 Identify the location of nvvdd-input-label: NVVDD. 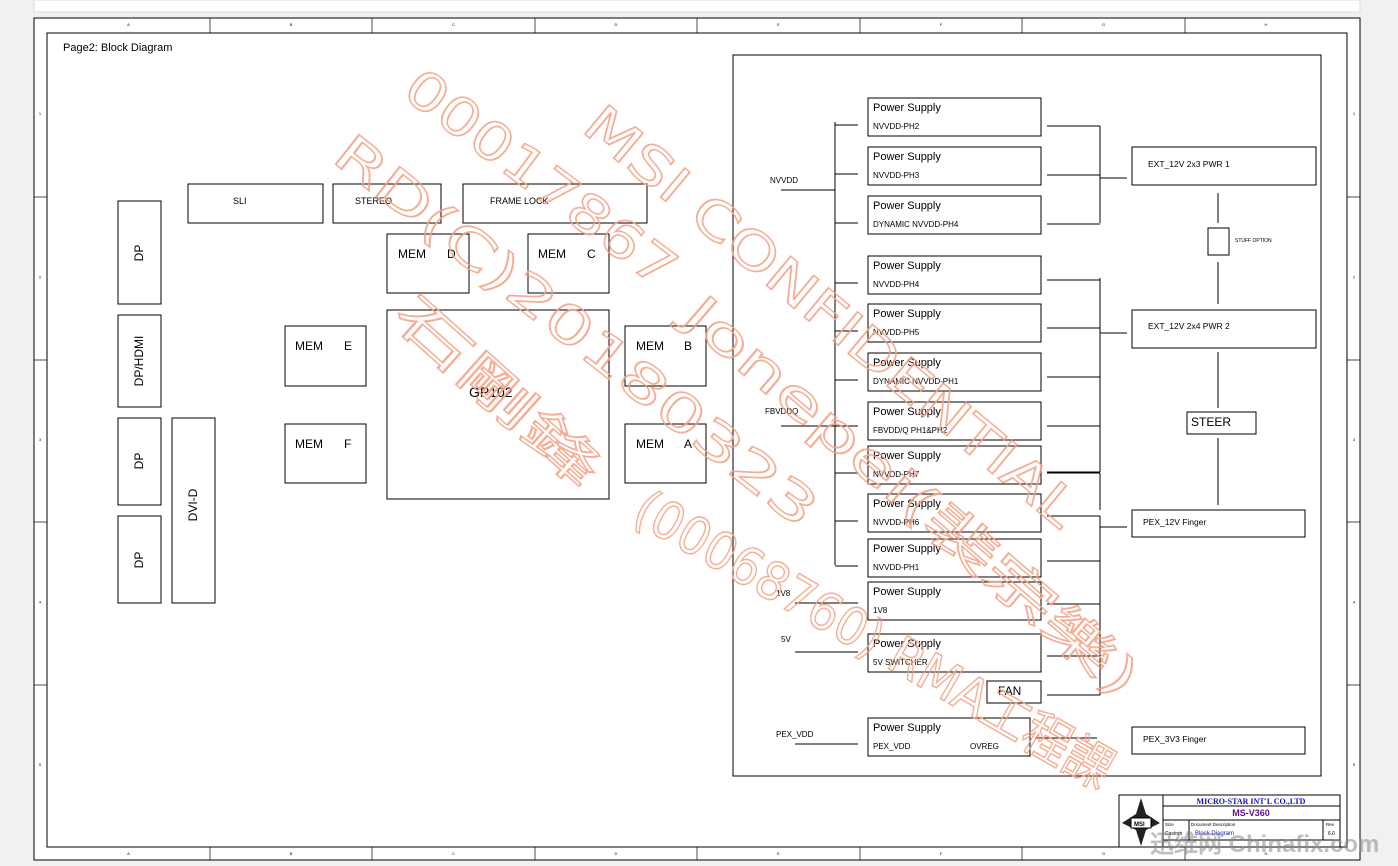
(784, 180).